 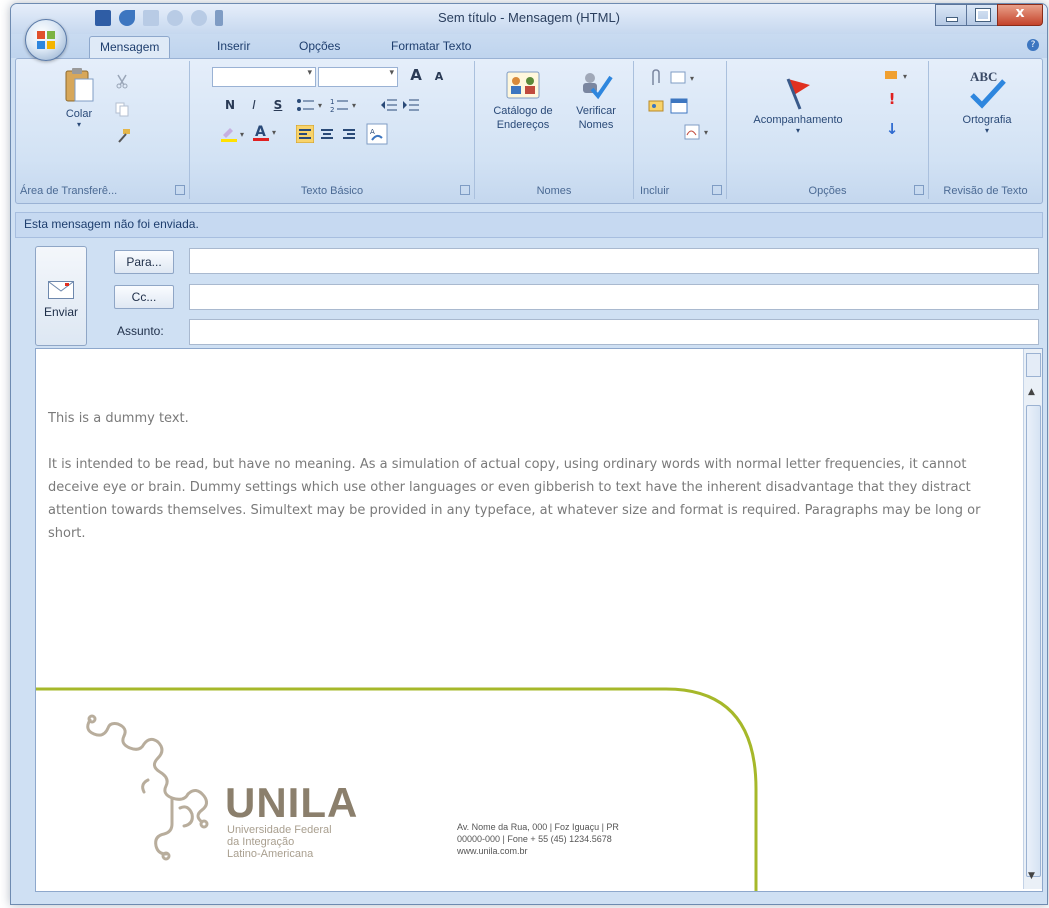 I want to click on italic-button: I, so click(x=254, y=105).